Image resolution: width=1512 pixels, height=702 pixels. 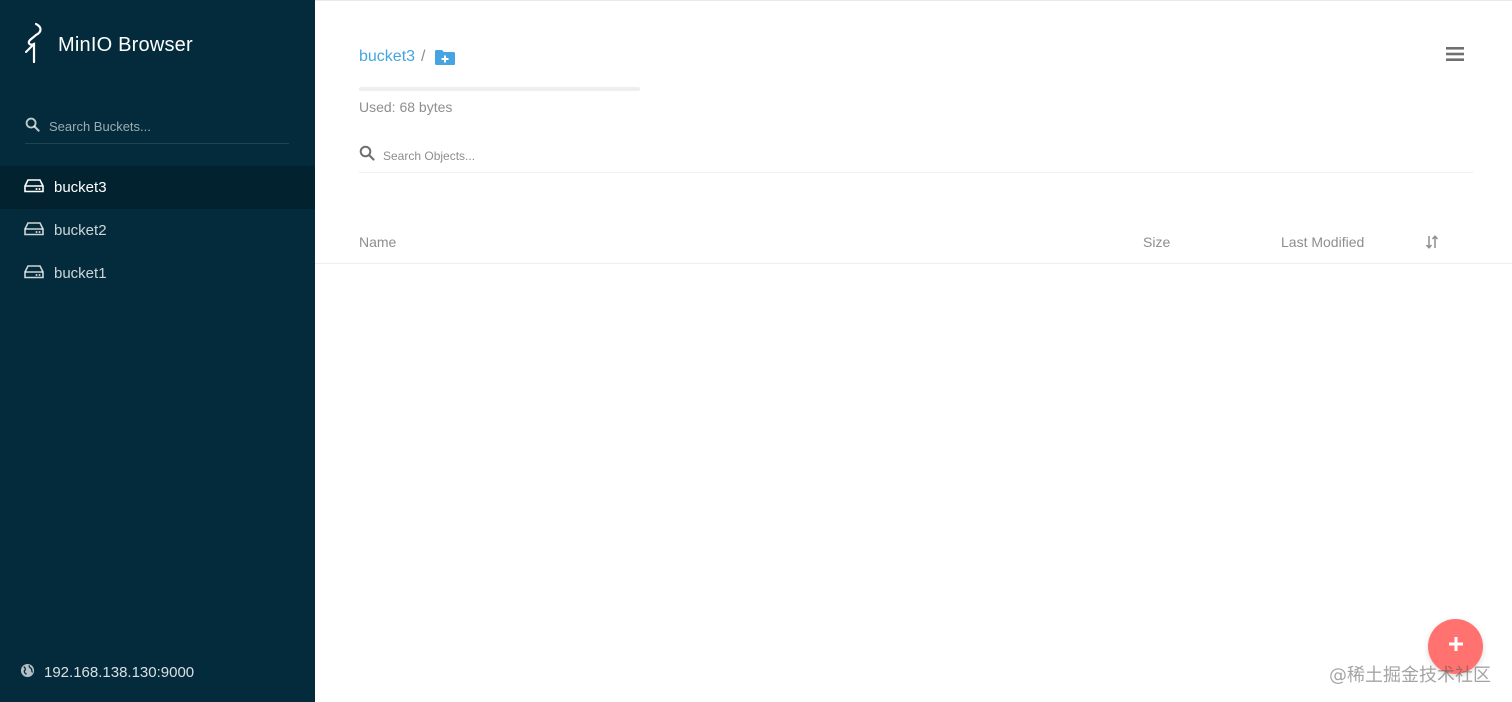 I want to click on host-address: 192.168.138.130:9000, so click(x=107, y=672).